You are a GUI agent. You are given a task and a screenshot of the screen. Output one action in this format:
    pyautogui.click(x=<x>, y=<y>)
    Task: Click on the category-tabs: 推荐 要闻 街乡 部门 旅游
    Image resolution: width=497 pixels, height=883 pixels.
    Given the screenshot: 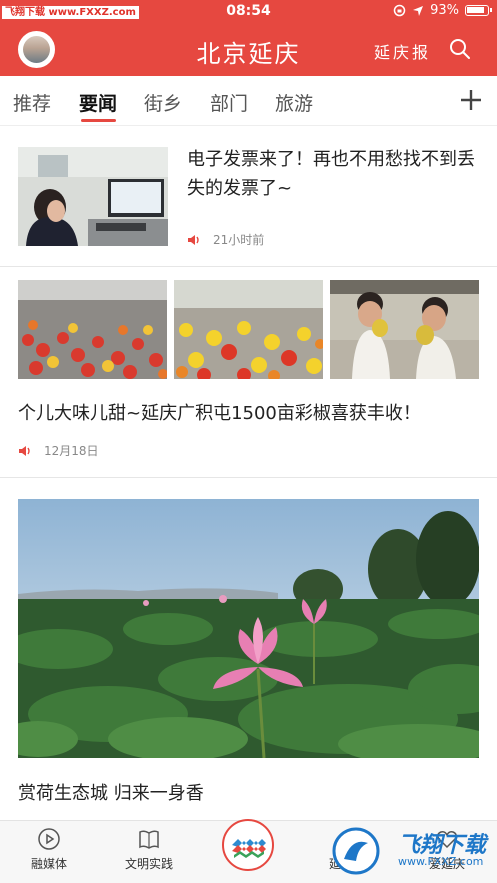 What is the action you would take?
    pyautogui.click(x=248, y=101)
    